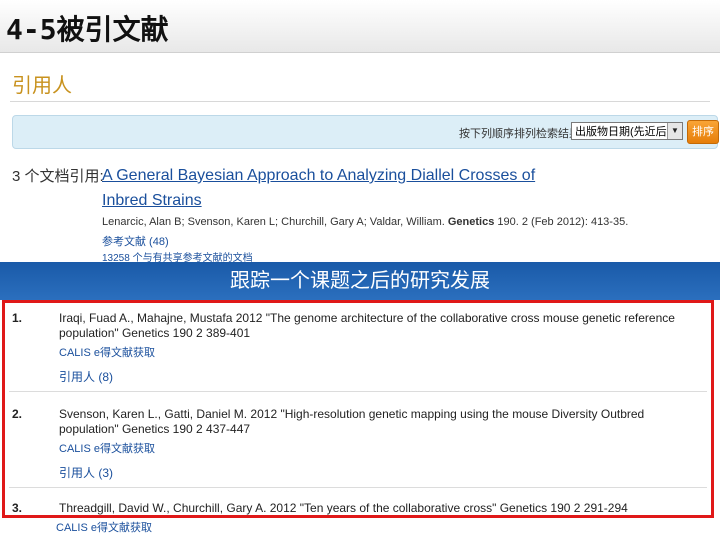 This screenshot has width=720, height=541. What do you see at coordinates (17, 414) in the screenshot?
I see `result-number: 2.` at bounding box center [17, 414].